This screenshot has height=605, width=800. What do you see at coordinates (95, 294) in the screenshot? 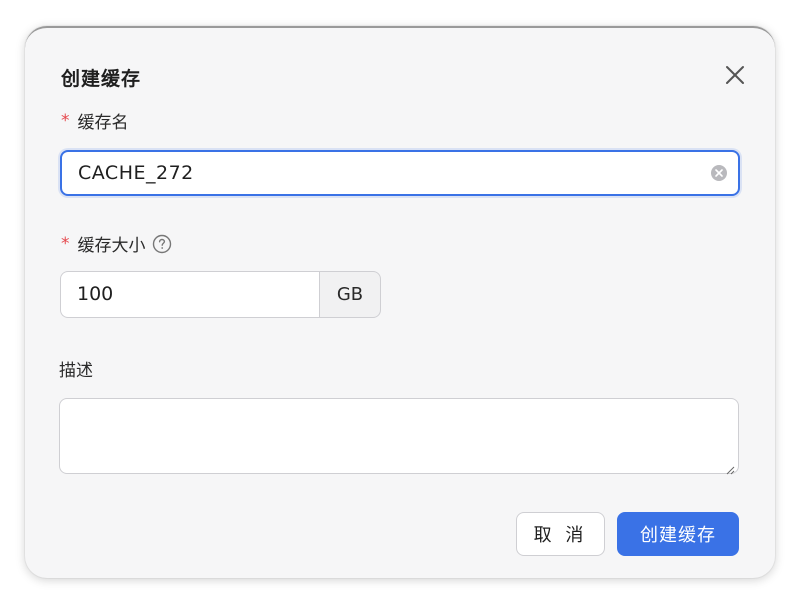
I see `cache-size-value: 100` at bounding box center [95, 294].